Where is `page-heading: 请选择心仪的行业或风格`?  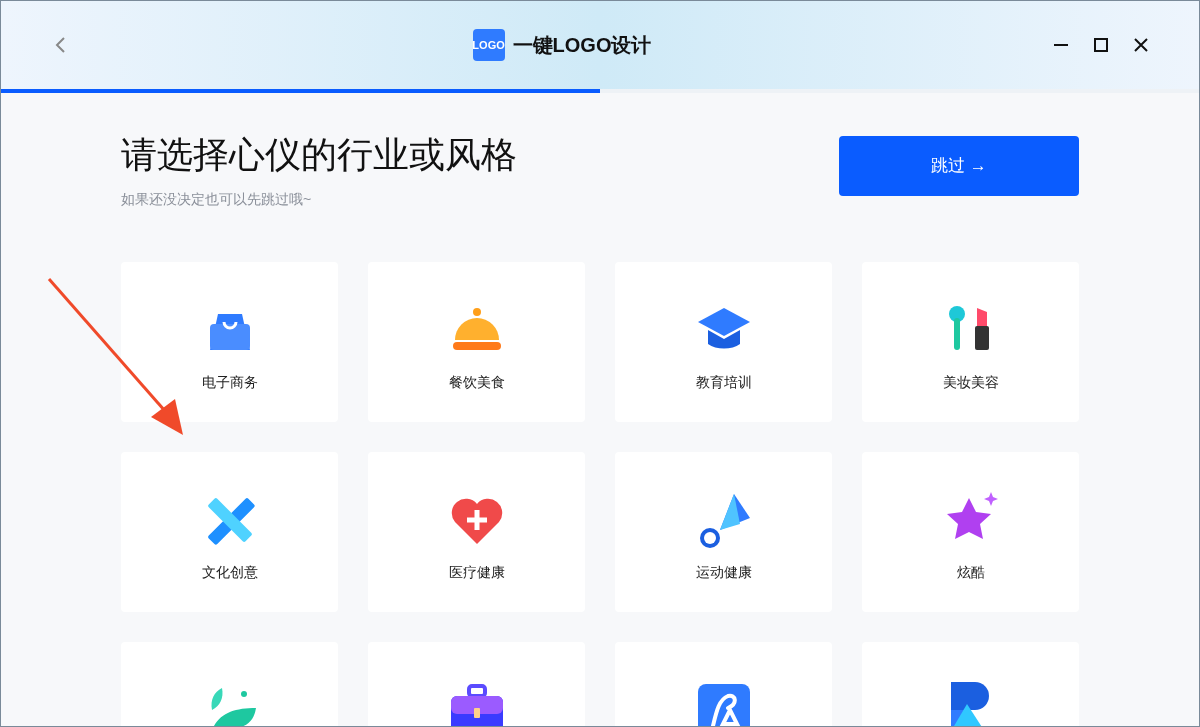 page-heading: 请选择心仪的行业或风格 is located at coordinates (319, 155).